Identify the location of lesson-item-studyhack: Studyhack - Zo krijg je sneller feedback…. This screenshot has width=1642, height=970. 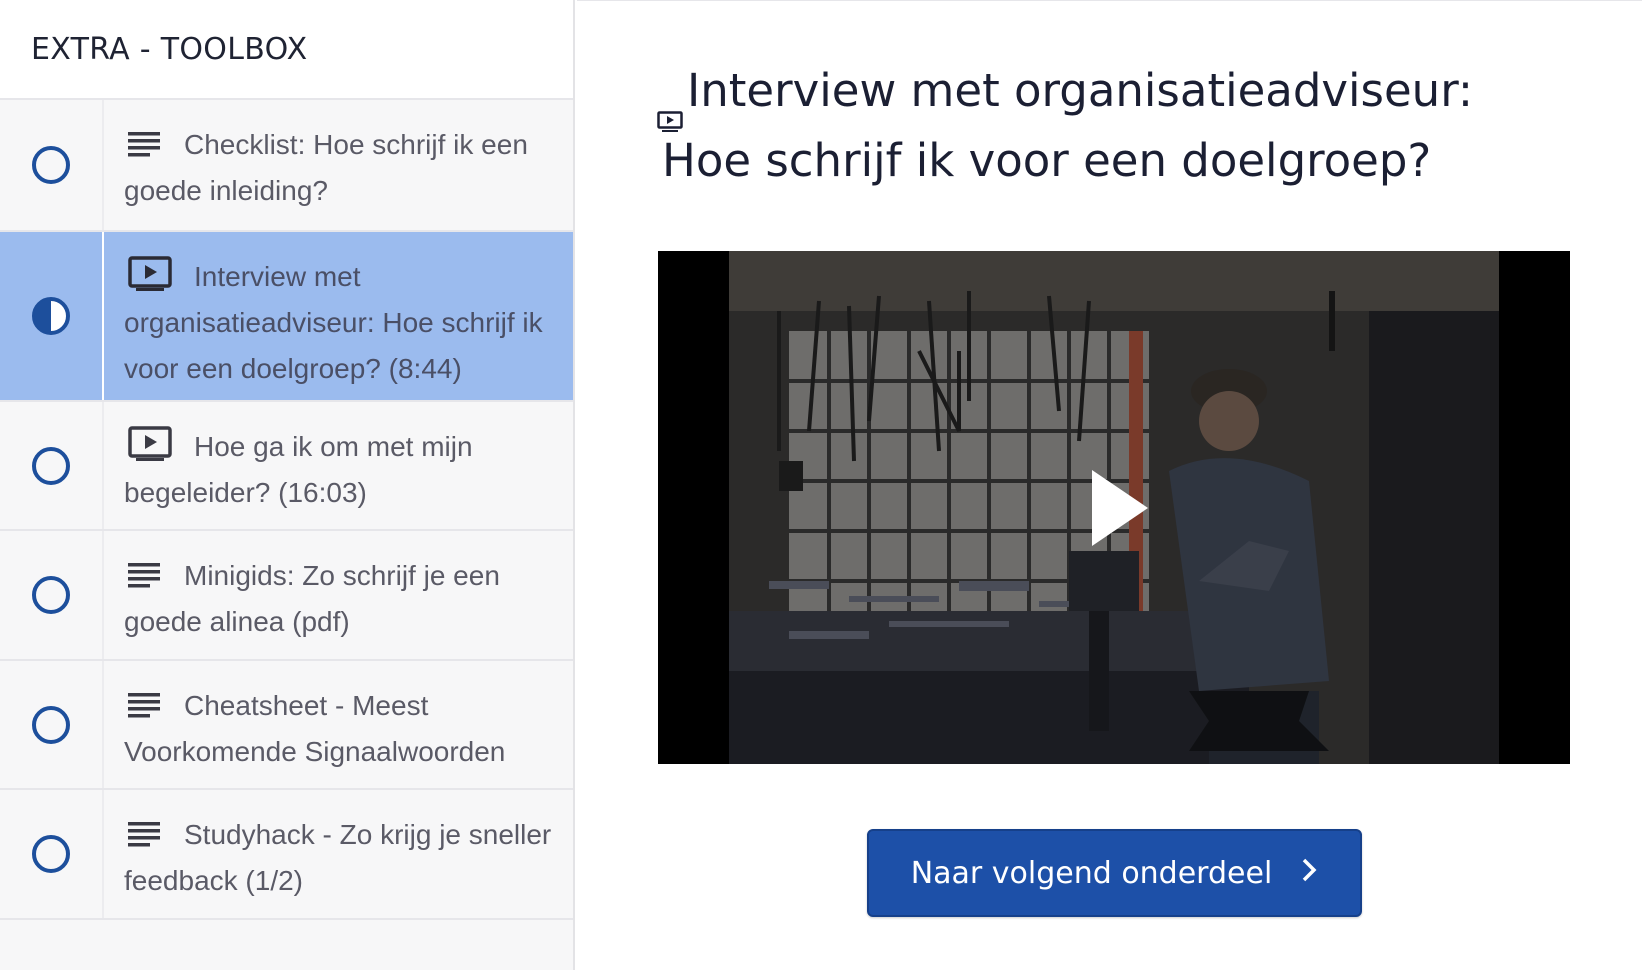
(286, 855).